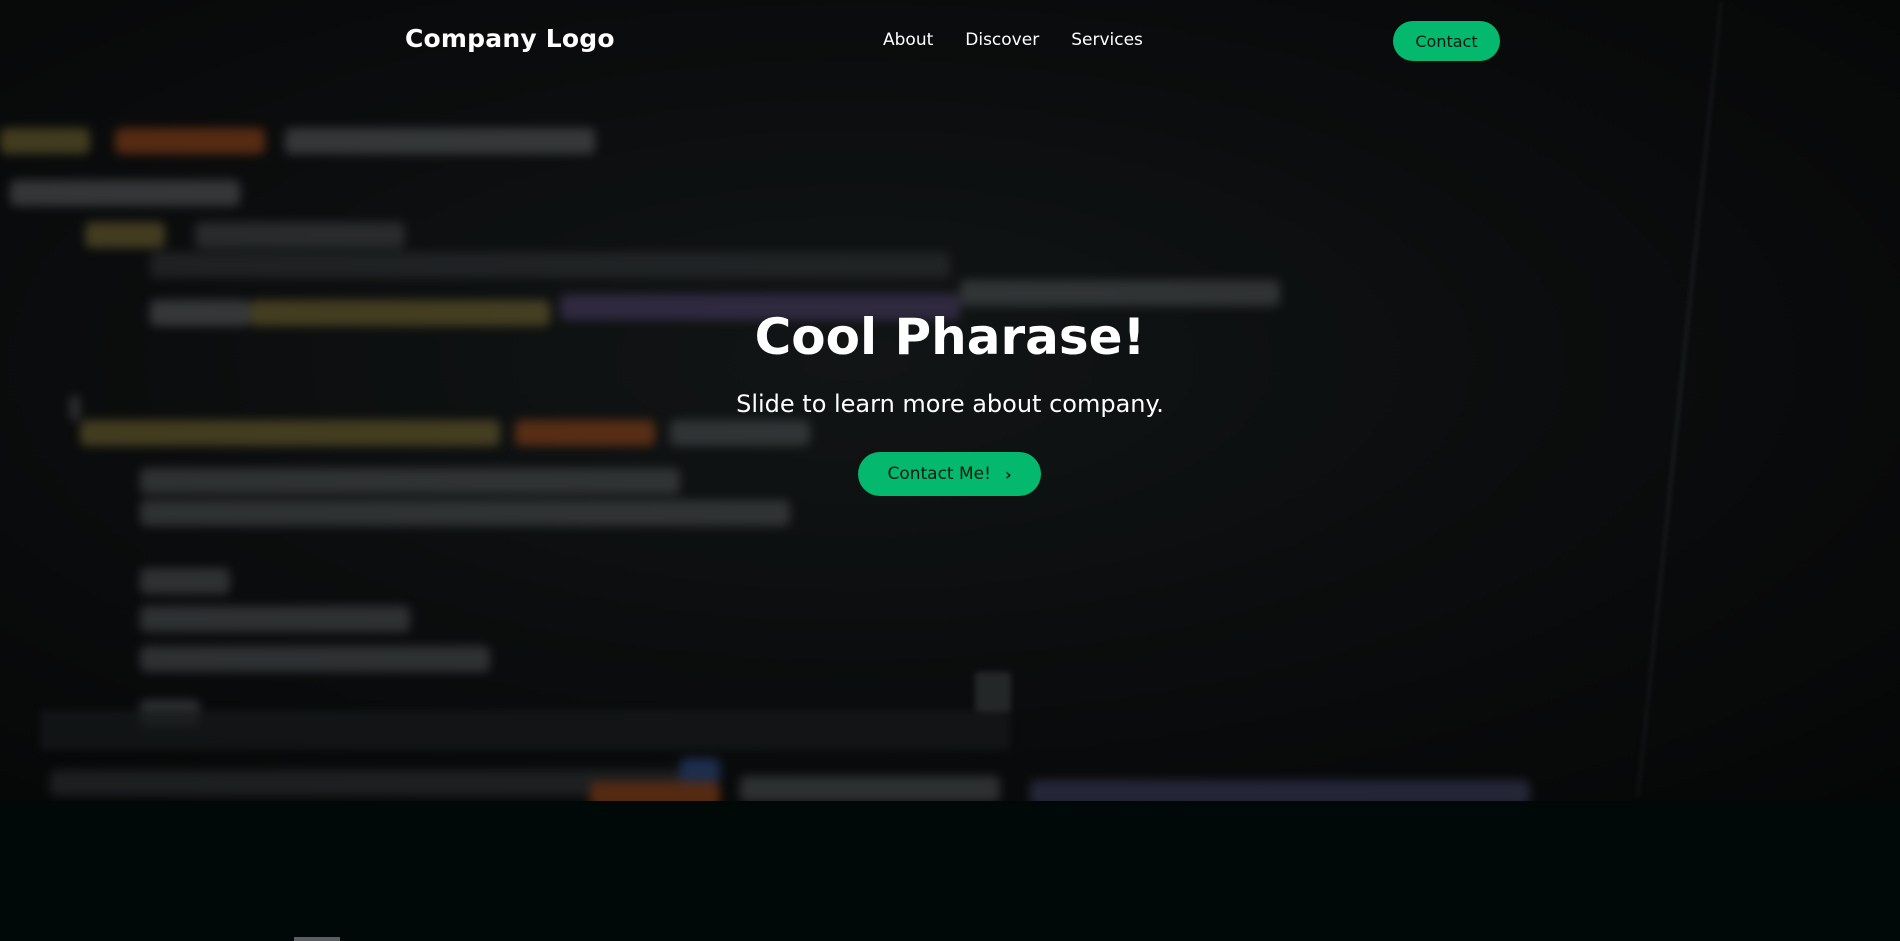 The image size is (1900, 941). I want to click on nav-link-services: Services, so click(1107, 40).